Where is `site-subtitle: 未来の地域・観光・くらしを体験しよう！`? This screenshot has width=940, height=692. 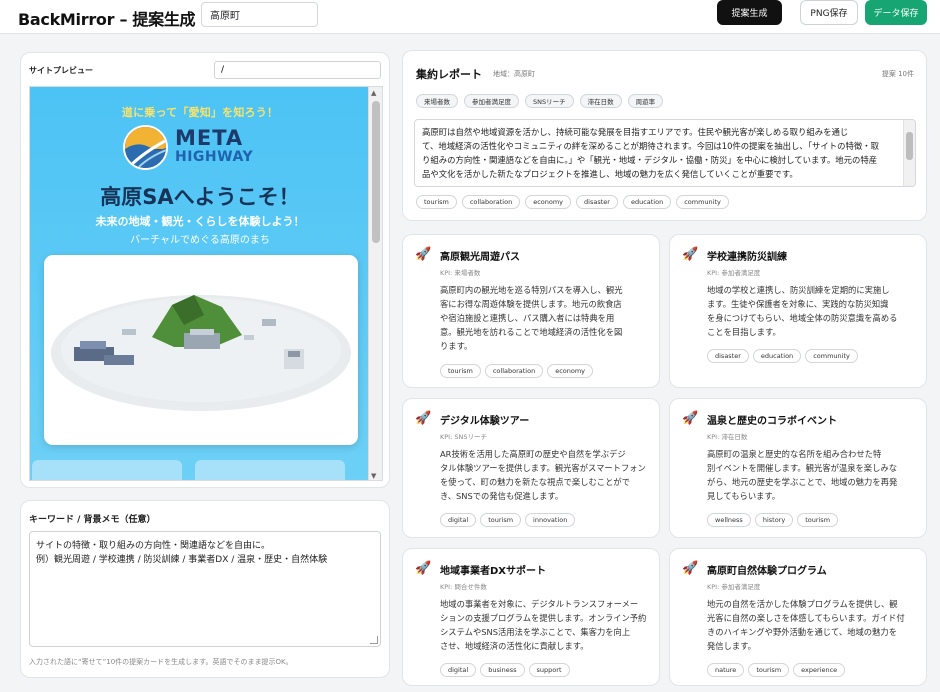
site-subtitle: 未来の地域・観光・くらしを体験しよう！ is located at coordinates (200, 221).